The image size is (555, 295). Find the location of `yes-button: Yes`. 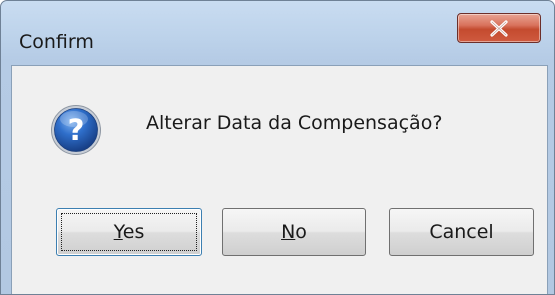

yes-button: Yes is located at coordinates (129, 232).